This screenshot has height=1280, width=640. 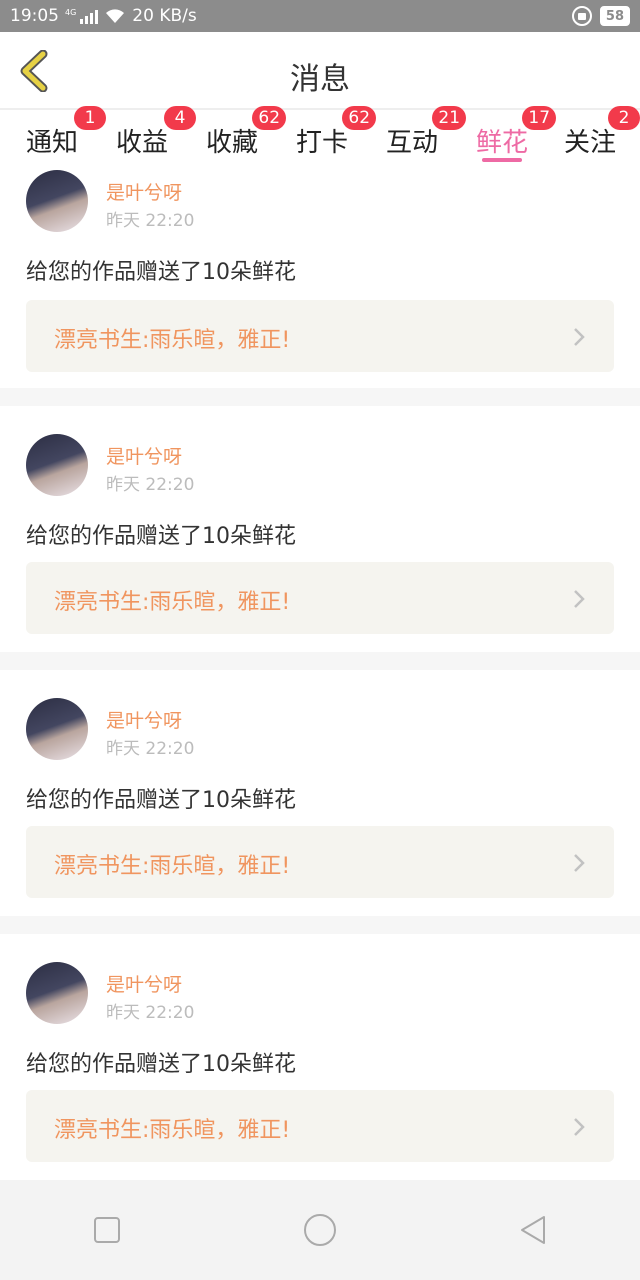 I want to click on network-speed: 20 KB/s, so click(x=164, y=16).